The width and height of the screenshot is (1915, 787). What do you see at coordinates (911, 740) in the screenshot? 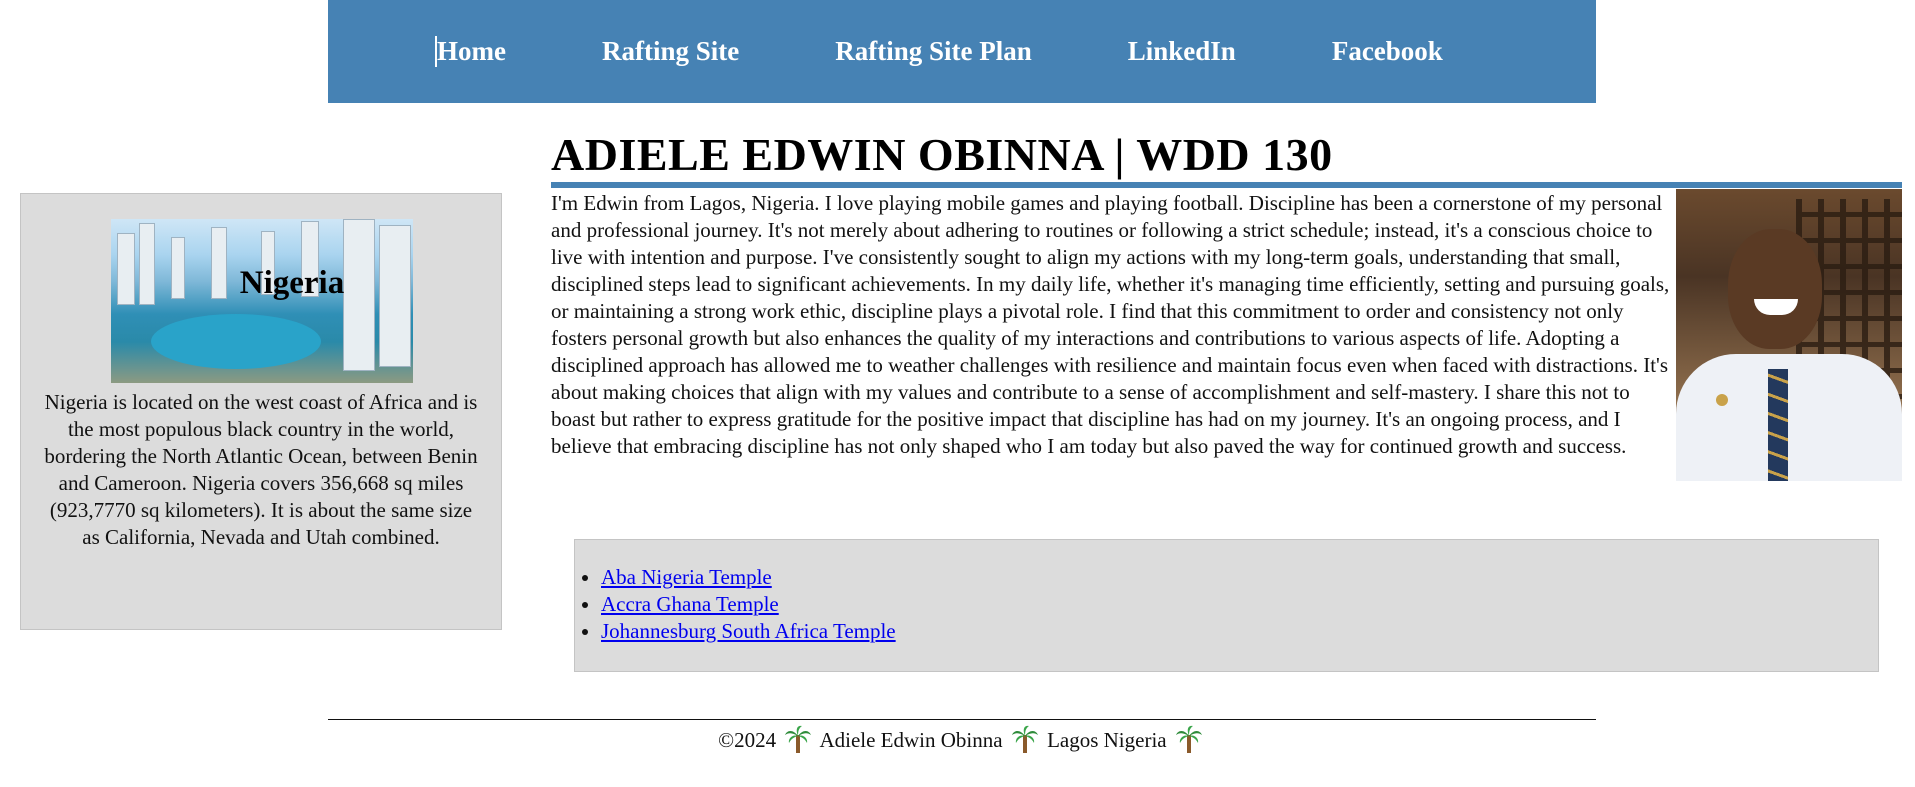
I see `footer-name: Adiele Edwin Obinna` at bounding box center [911, 740].